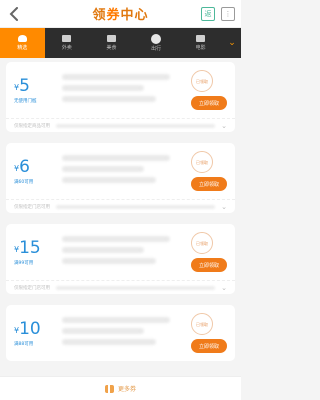  I want to click on bottom-bar: 更多券, so click(120, 388).